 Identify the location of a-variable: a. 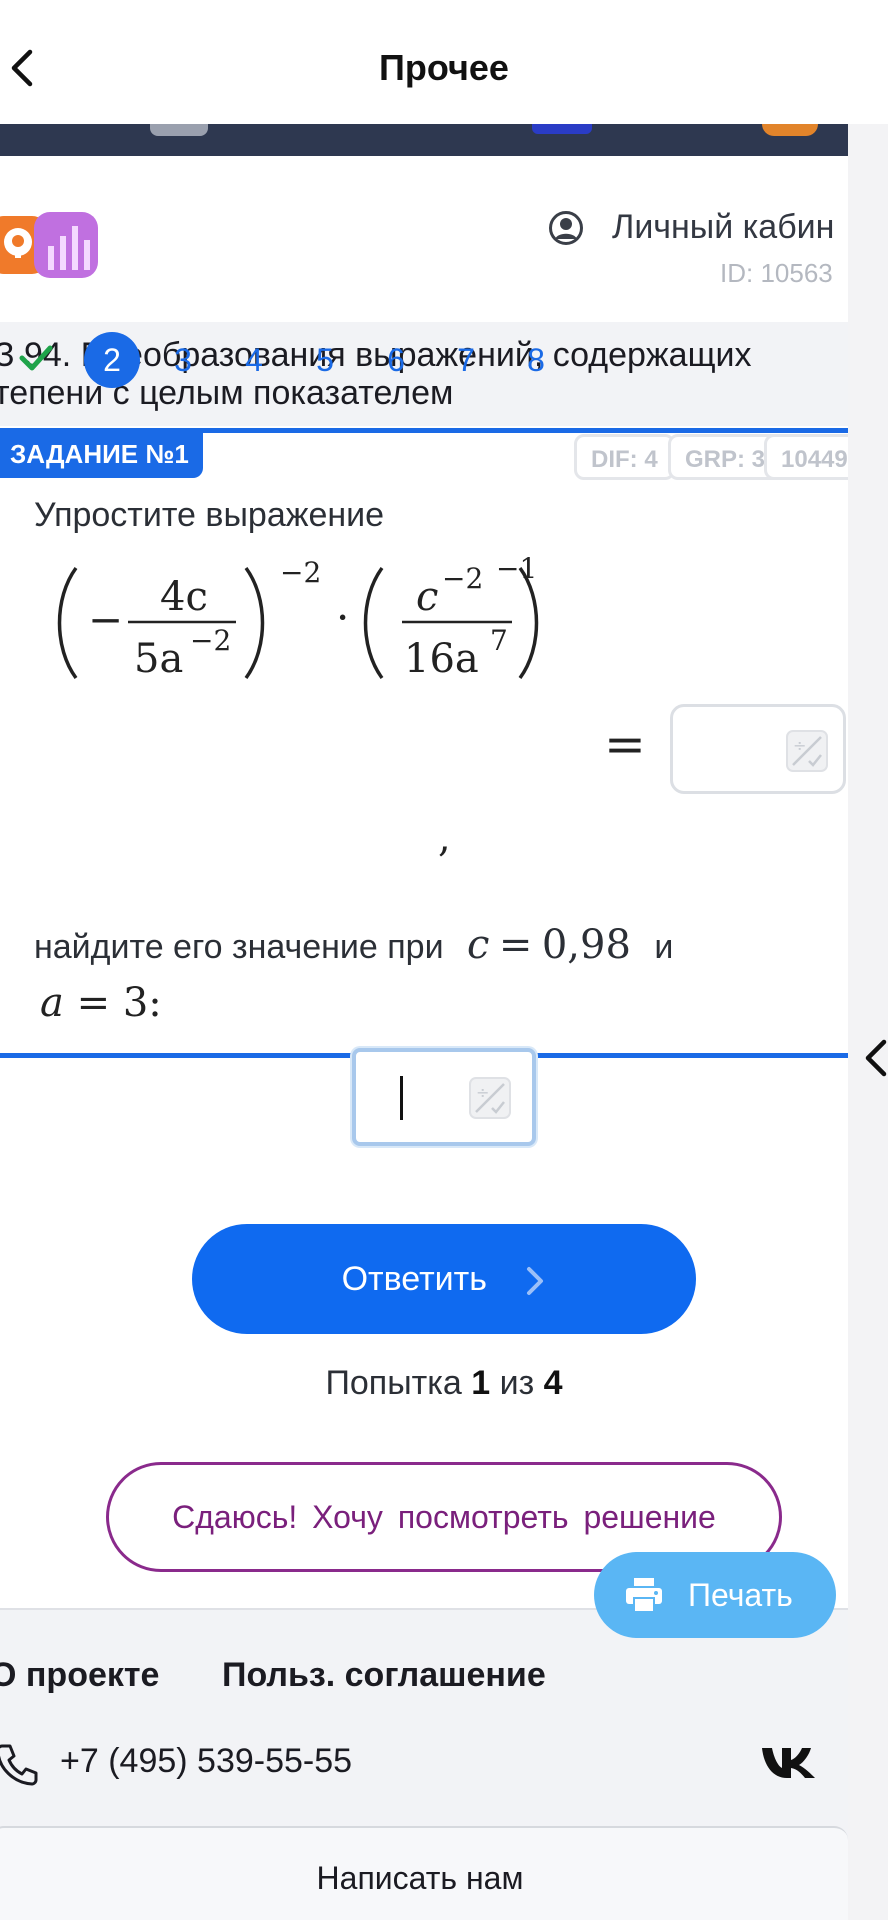
(52, 1003).